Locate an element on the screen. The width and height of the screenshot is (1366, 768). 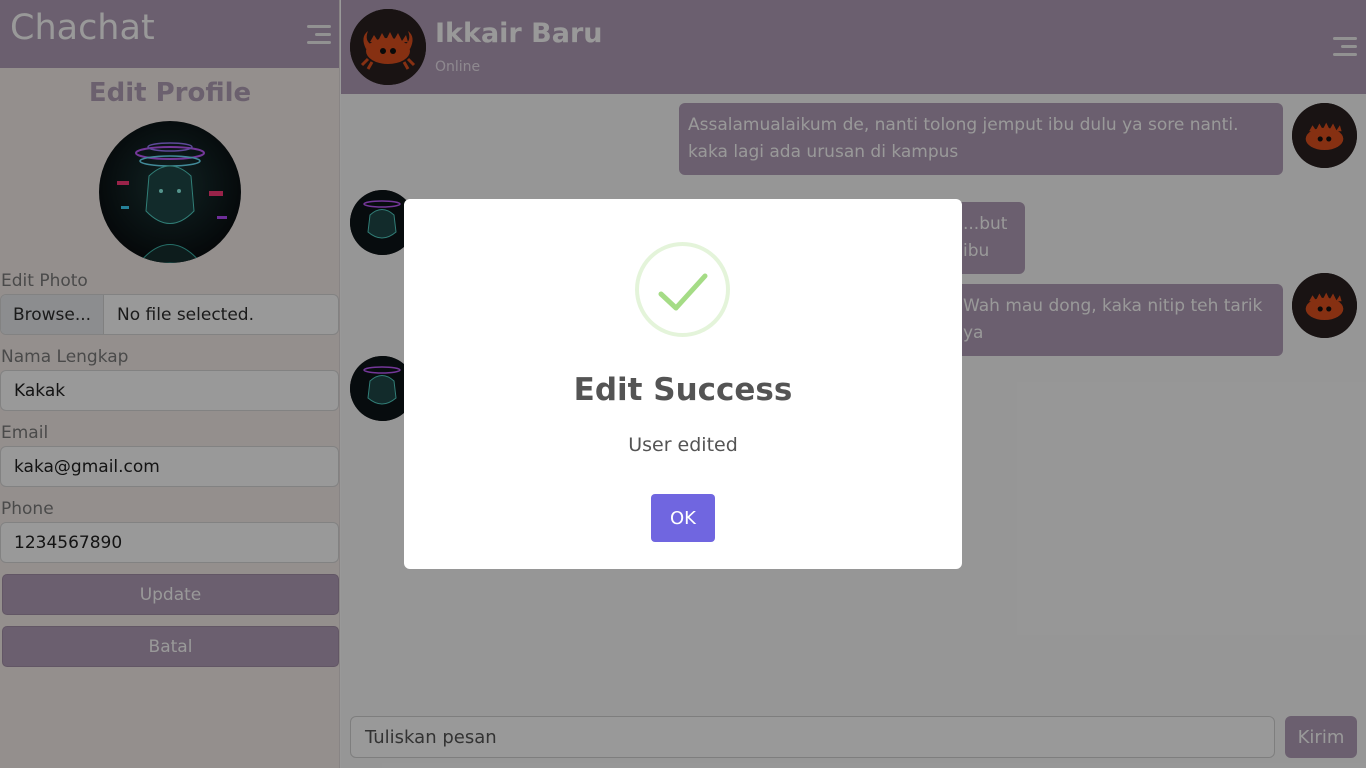
dialog-title: Edit Success is located at coordinates (683, 390).